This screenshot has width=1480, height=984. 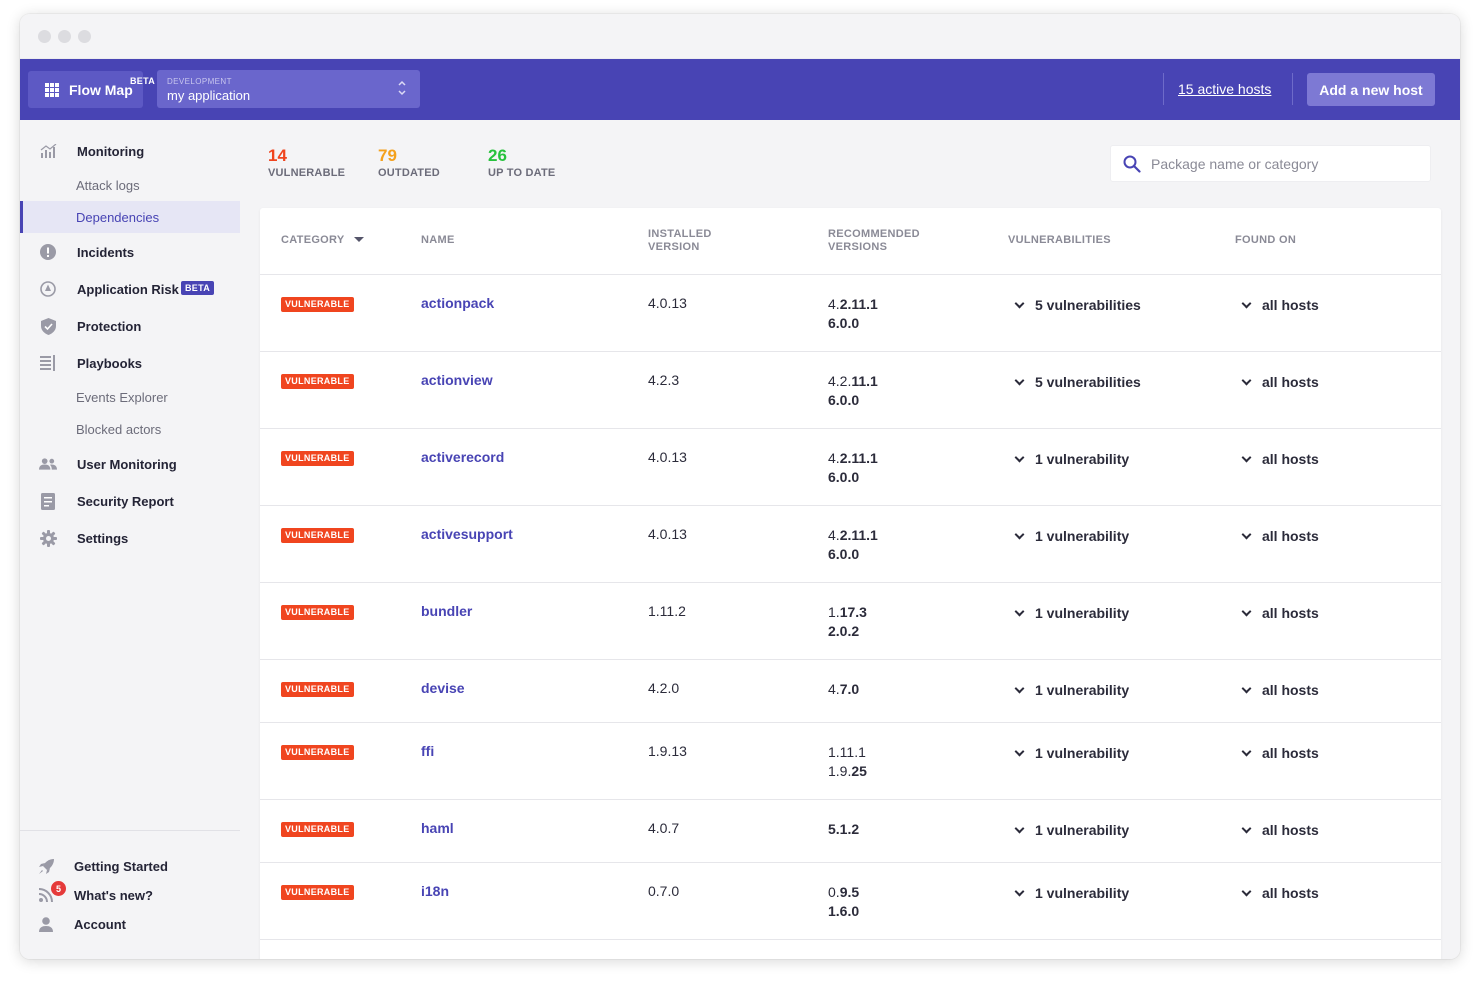 What do you see at coordinates (435, 891) in the screenshot?
I see `package-name-link: i18n` at bounding box center [435, 891].